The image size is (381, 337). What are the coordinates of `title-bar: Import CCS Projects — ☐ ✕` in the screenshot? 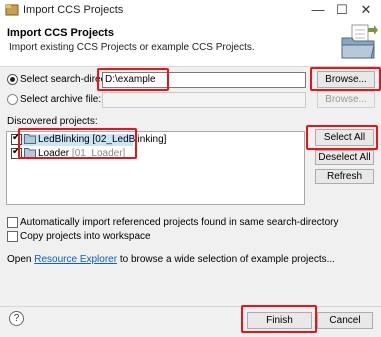 It's located at (190, 11).